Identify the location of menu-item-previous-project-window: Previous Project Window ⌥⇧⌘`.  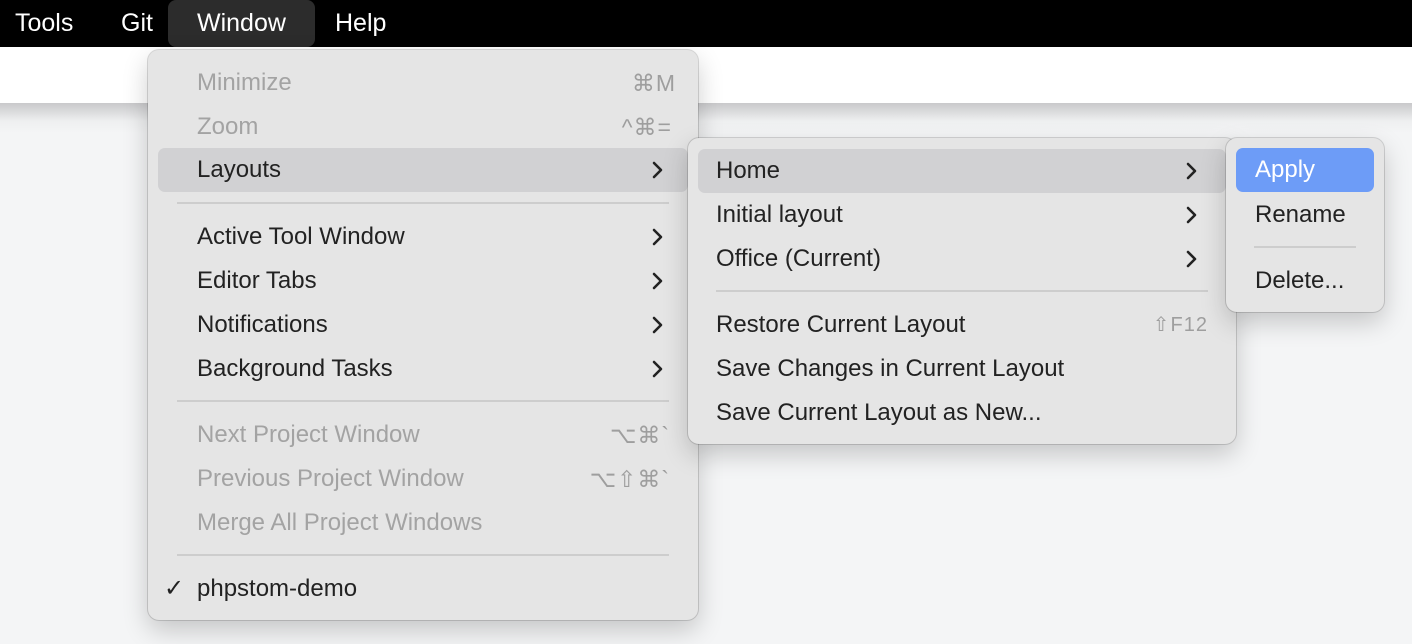
(423, 479).